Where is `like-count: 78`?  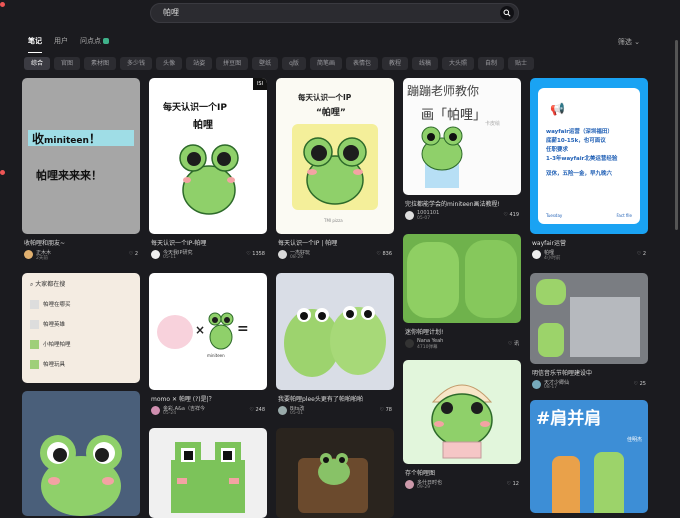
like-count: 78 is located at coordinates (386, 410).